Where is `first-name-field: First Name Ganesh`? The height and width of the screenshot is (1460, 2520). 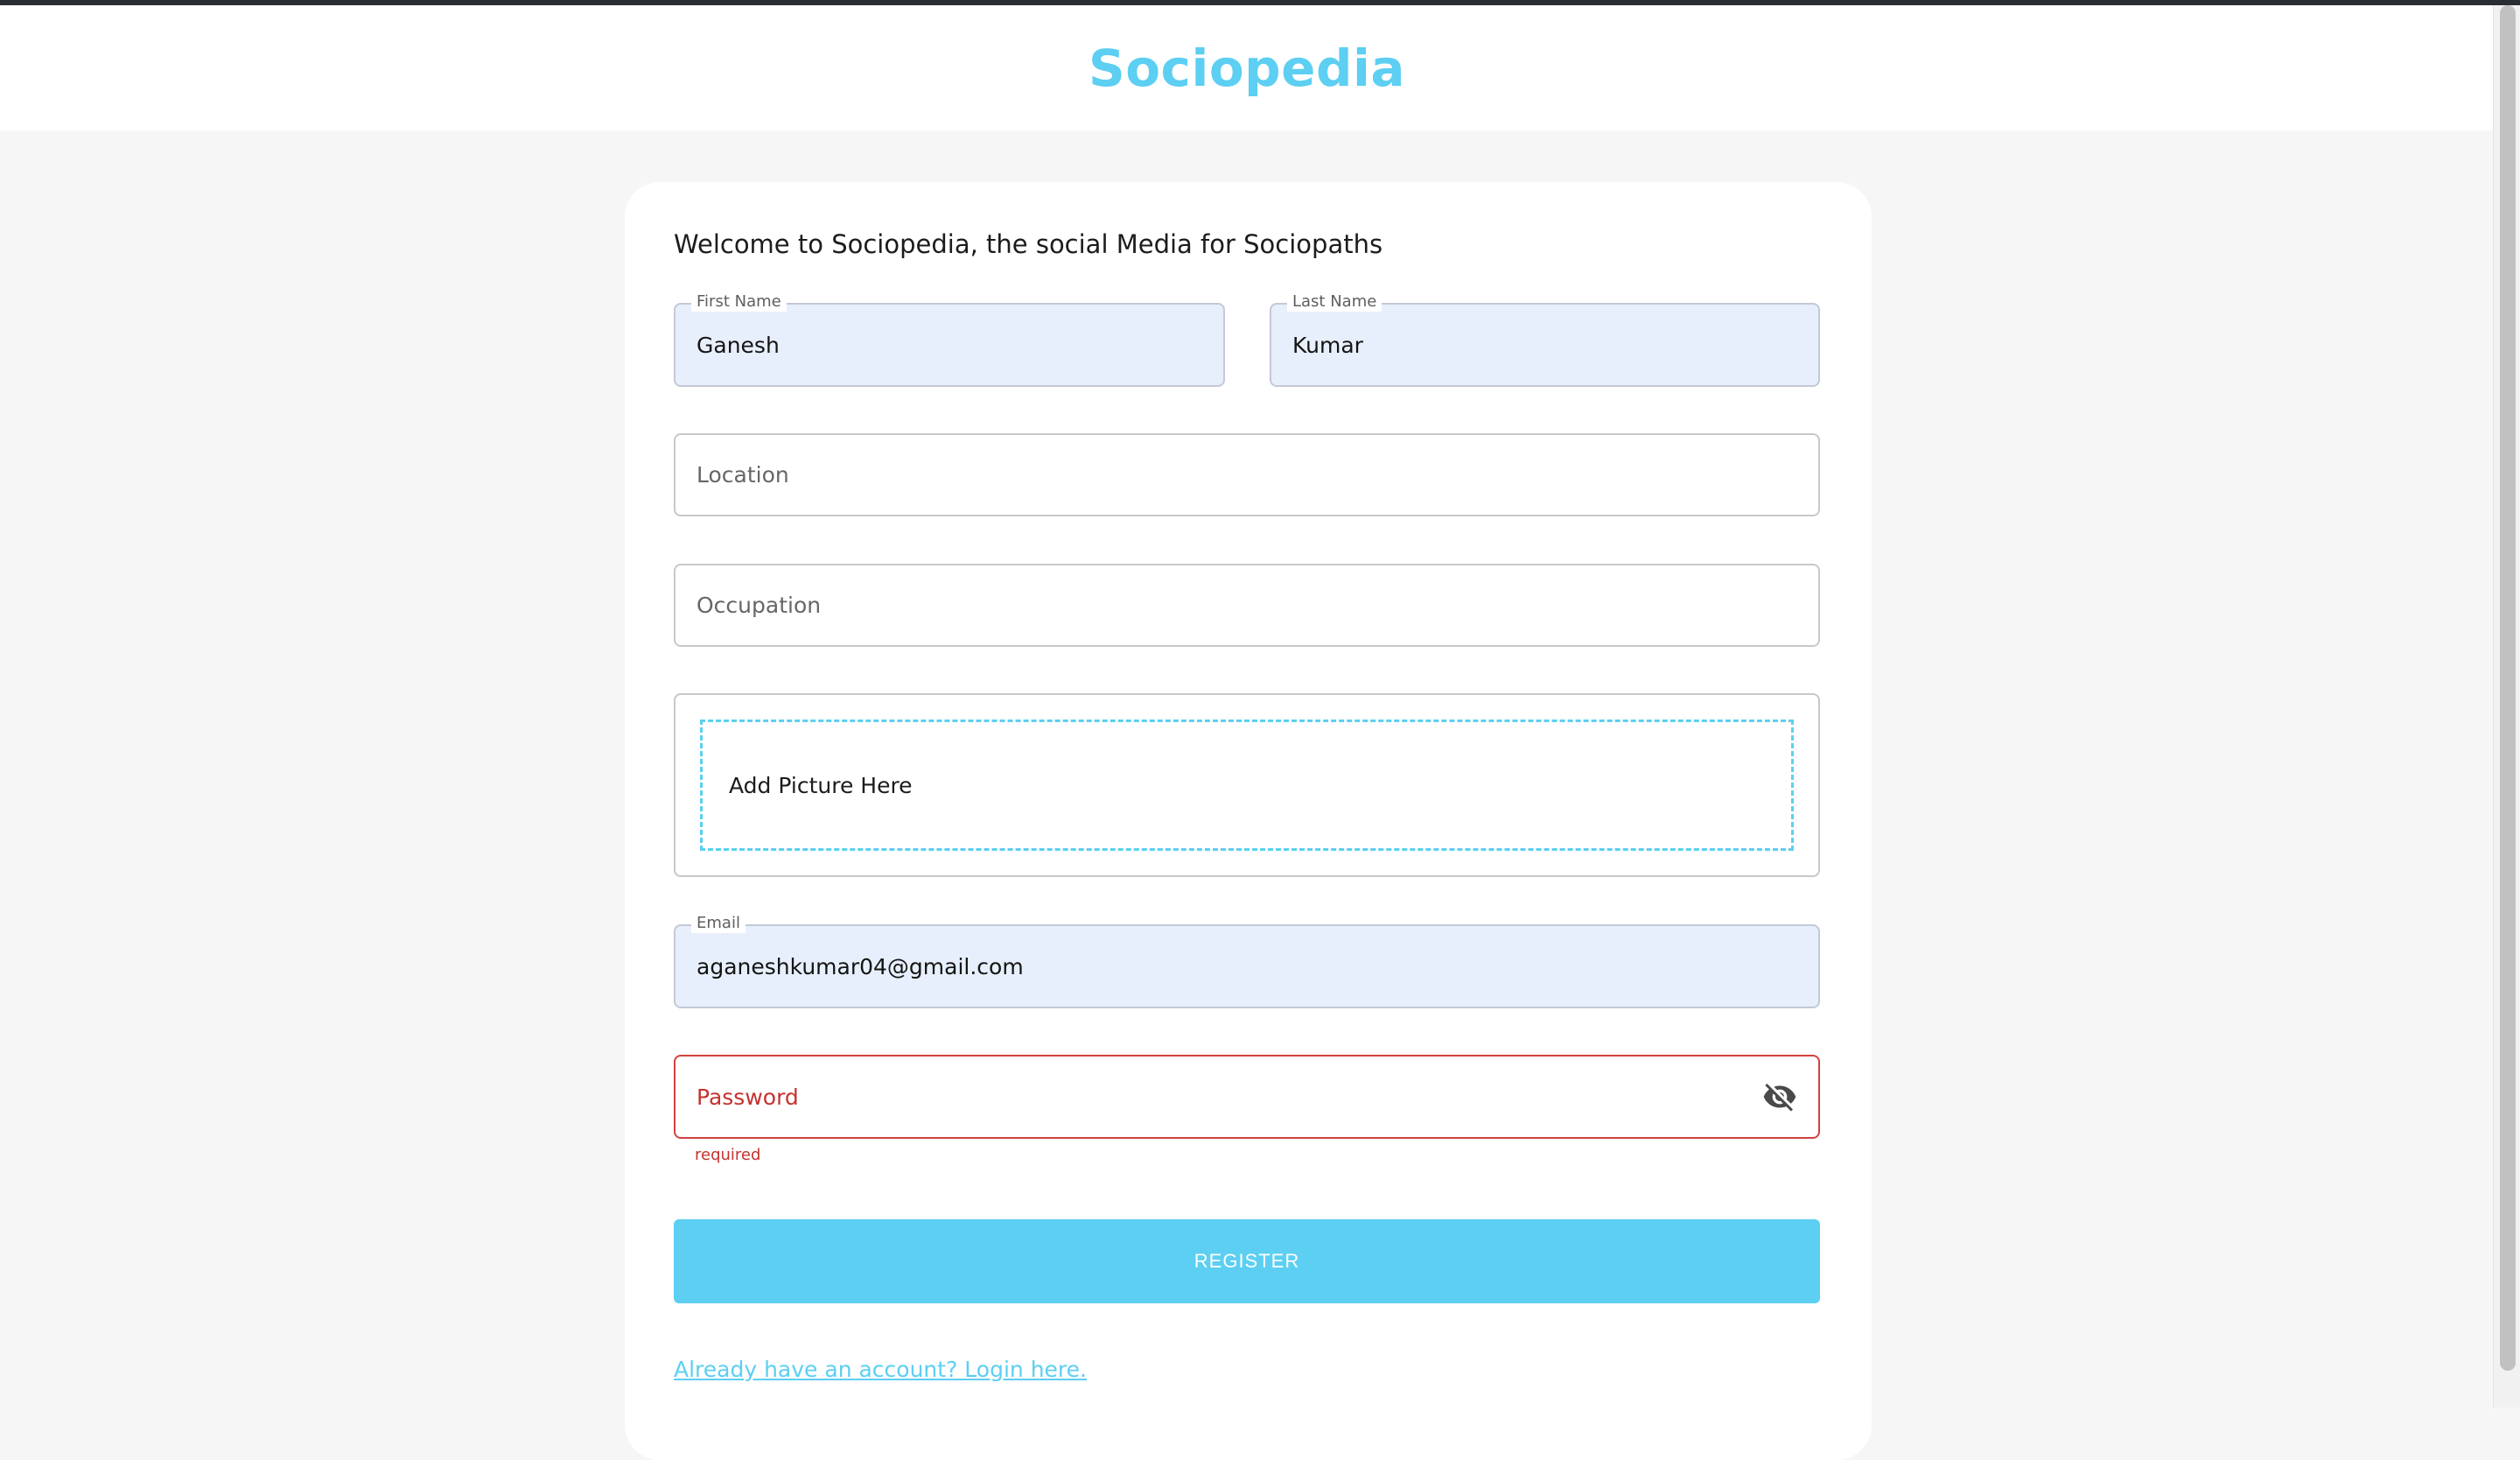 first-name-field: First Name Ganesh is located at coordinates (949, 339).